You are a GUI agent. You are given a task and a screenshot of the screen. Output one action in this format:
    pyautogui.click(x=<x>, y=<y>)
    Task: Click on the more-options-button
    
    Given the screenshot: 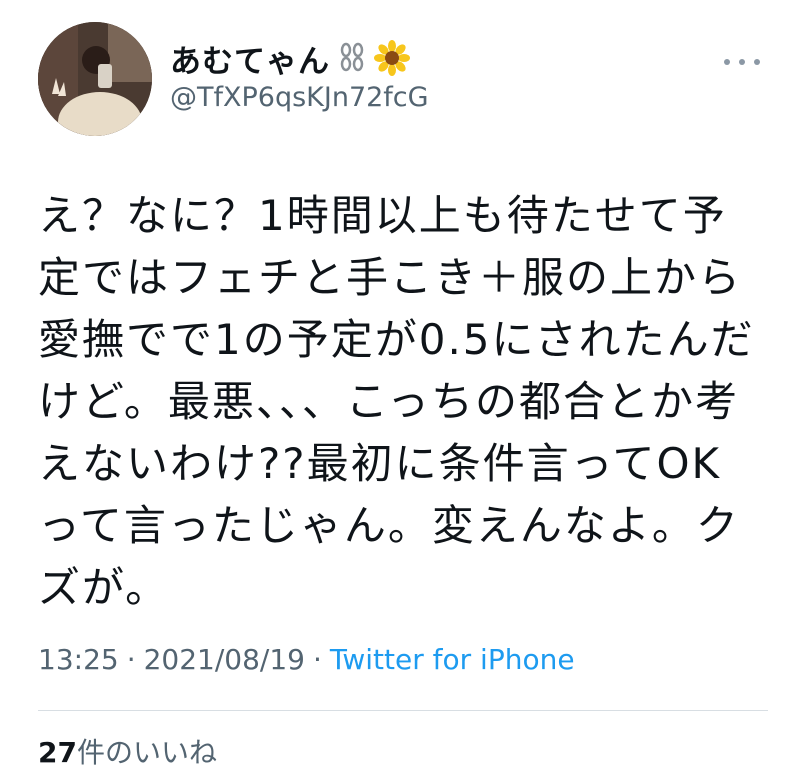 What is the action you would take?
    pyautogui.click(x=742, y=62)
    